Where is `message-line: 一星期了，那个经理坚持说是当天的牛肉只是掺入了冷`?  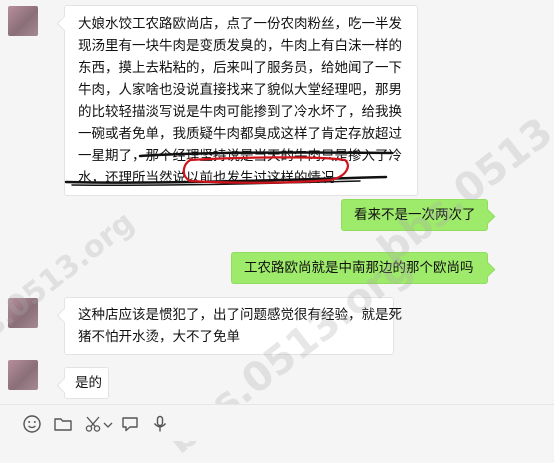
message-line: 一星期了，那个经理坚持说是当天的牛肉只是掺入了冷 is located at coordinates (240, 156).